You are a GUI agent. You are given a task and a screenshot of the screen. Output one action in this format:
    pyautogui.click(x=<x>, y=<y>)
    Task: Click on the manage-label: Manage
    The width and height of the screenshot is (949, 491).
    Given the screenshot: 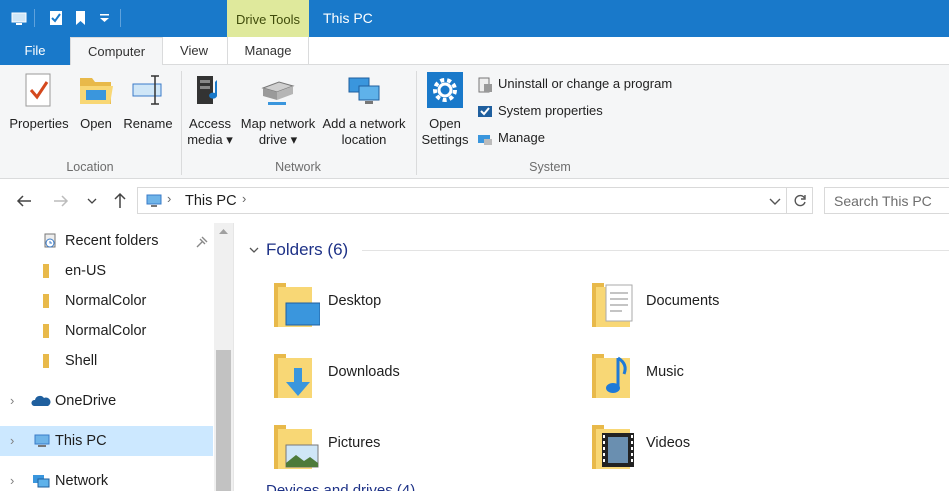 What is the action you would take?
    pyautogui.click(x=521, y=137)
    